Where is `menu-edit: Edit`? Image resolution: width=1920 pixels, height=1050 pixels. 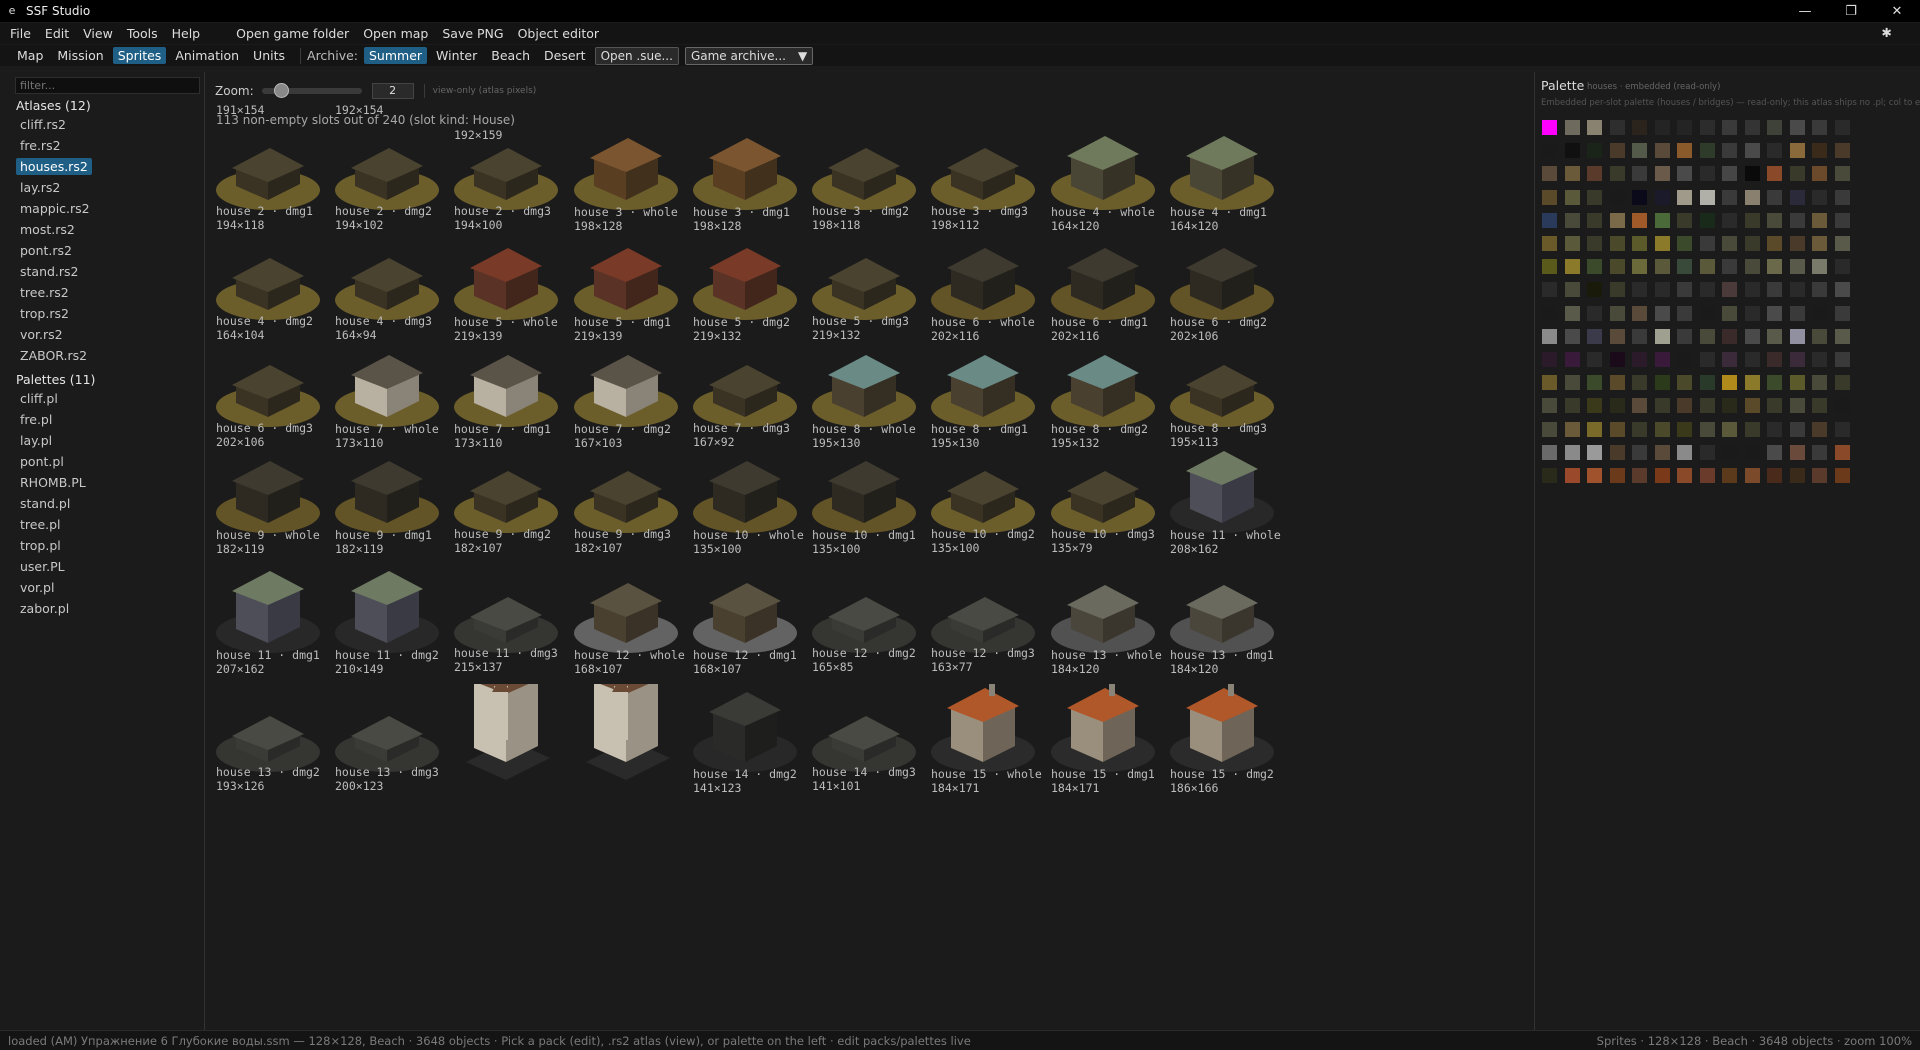 menu-edit: Edit is located at coordinates (57, 33).